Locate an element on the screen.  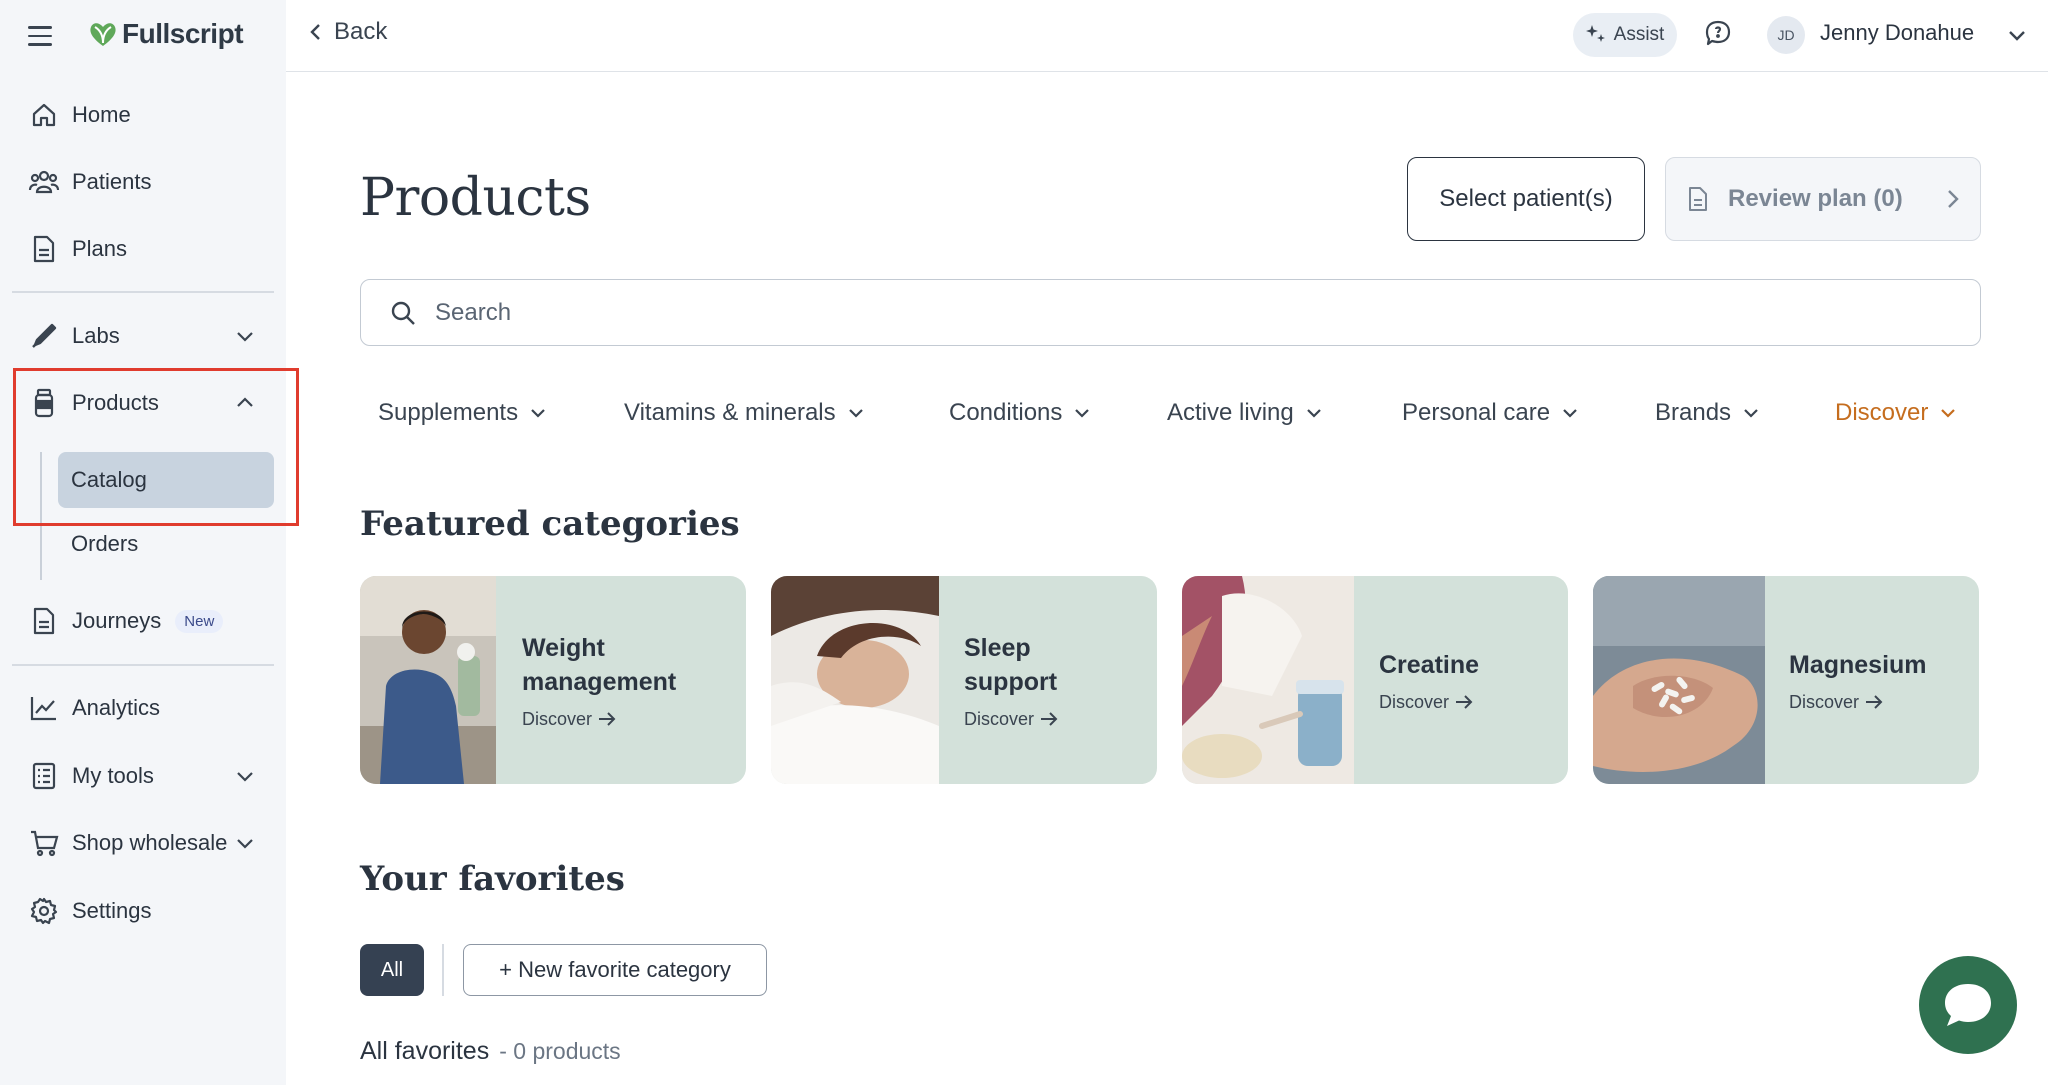
filter-divider is located at coordinates (443, 970).